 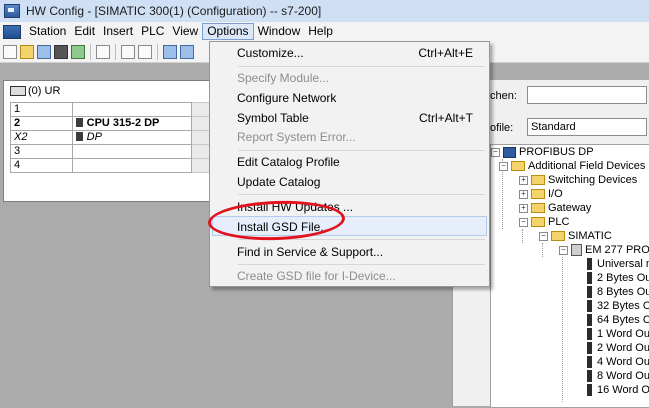 What do you see at coordinates (542, 152) in the screenshot?
I see `tree-item-profibus-dp: − PROFIBUS DP` at bounding box center [542, 152].